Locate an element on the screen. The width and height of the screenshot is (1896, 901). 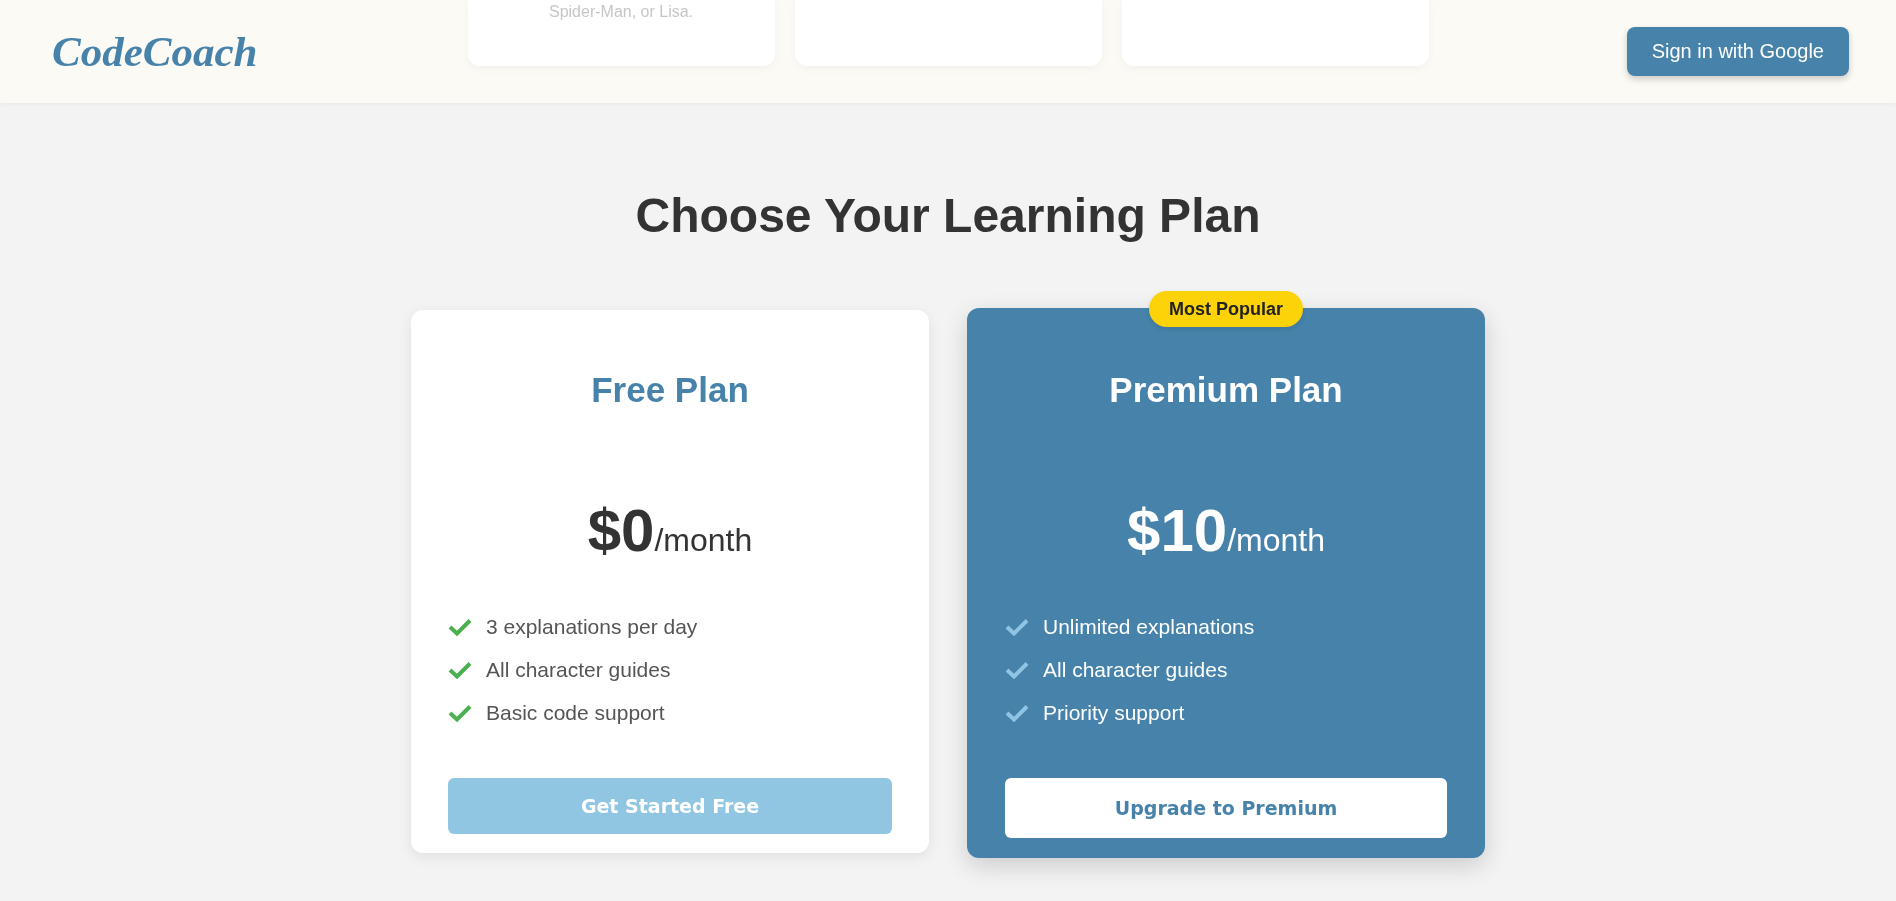
feature-text: 3 explanations per day is located at coordinates (592, 627).